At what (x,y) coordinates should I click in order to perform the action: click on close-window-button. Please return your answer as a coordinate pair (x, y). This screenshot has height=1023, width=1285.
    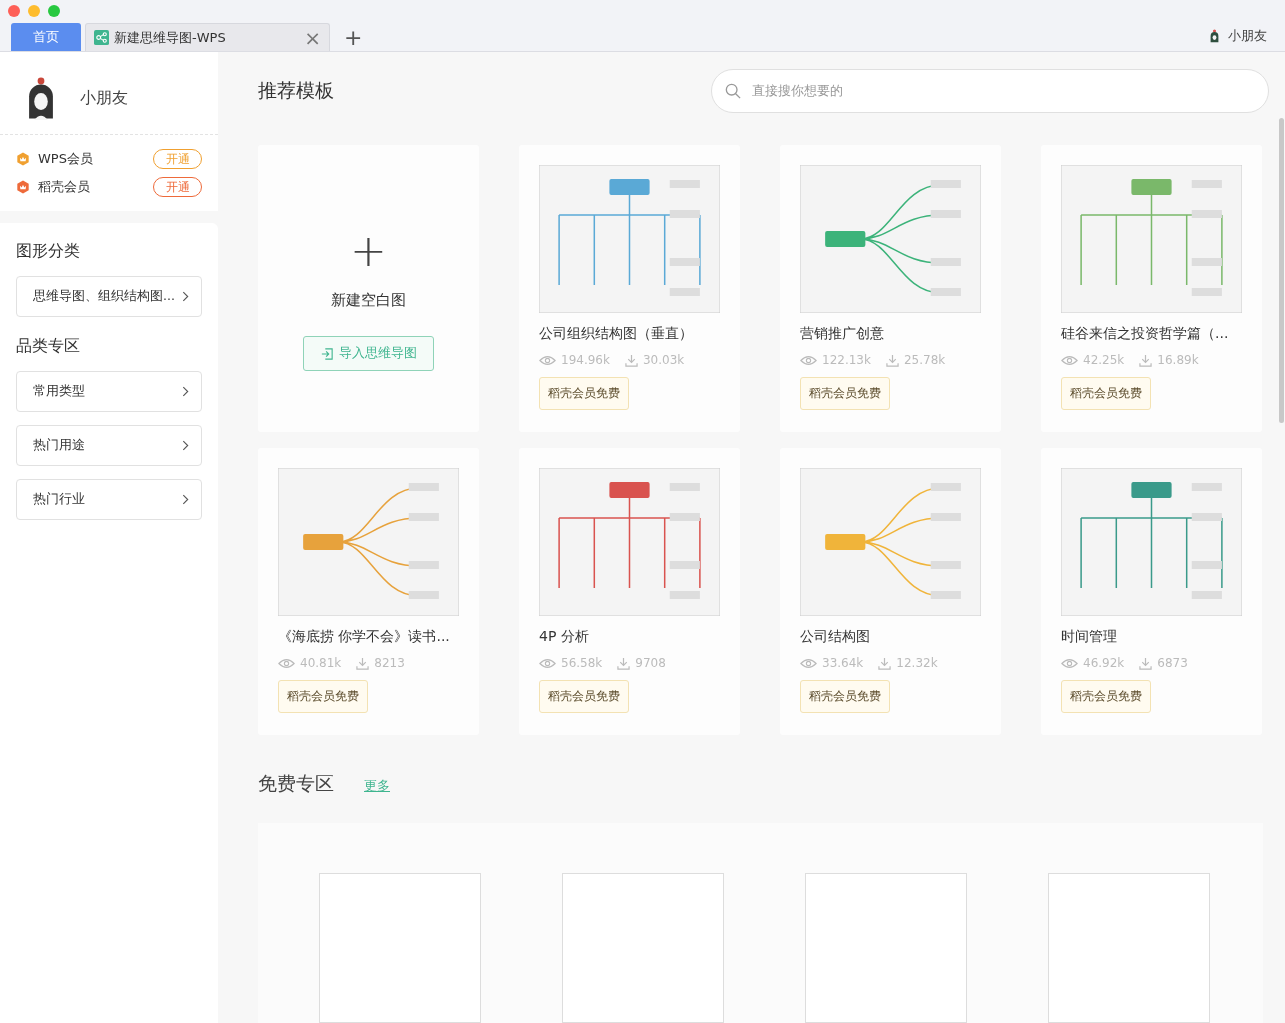
    Looking at the image, I should click on (14, 11).